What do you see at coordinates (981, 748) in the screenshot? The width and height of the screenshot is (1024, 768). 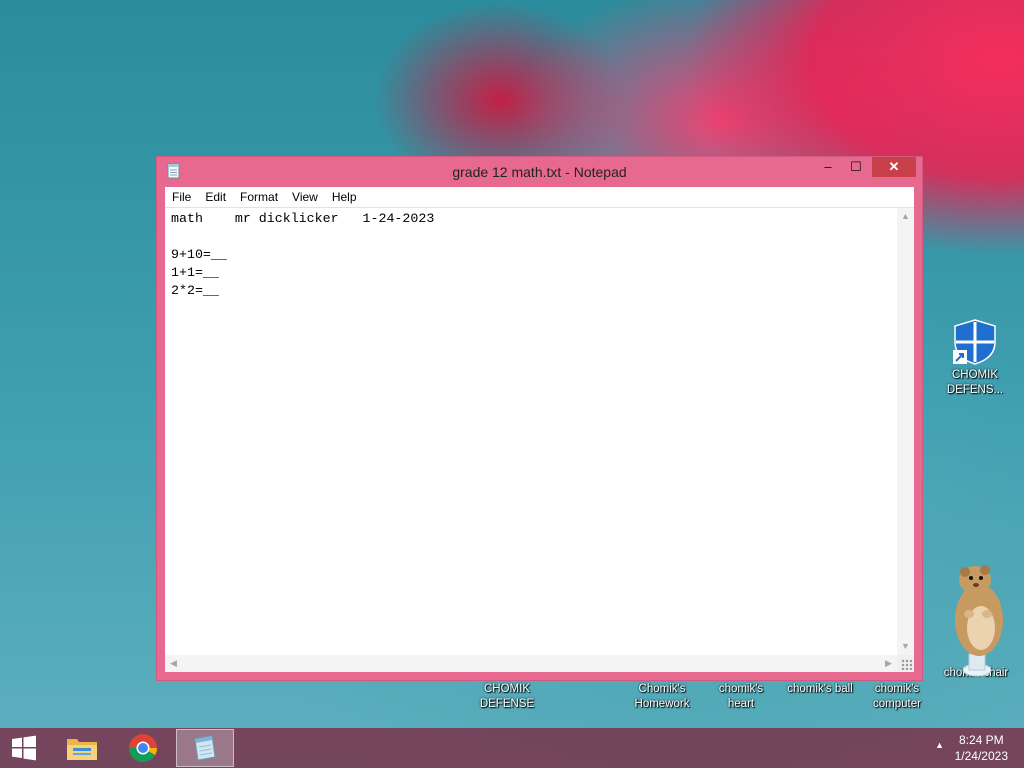 I see `system-clock: 8:24 PM 1/24/2023` at bounding box center [981, 748].